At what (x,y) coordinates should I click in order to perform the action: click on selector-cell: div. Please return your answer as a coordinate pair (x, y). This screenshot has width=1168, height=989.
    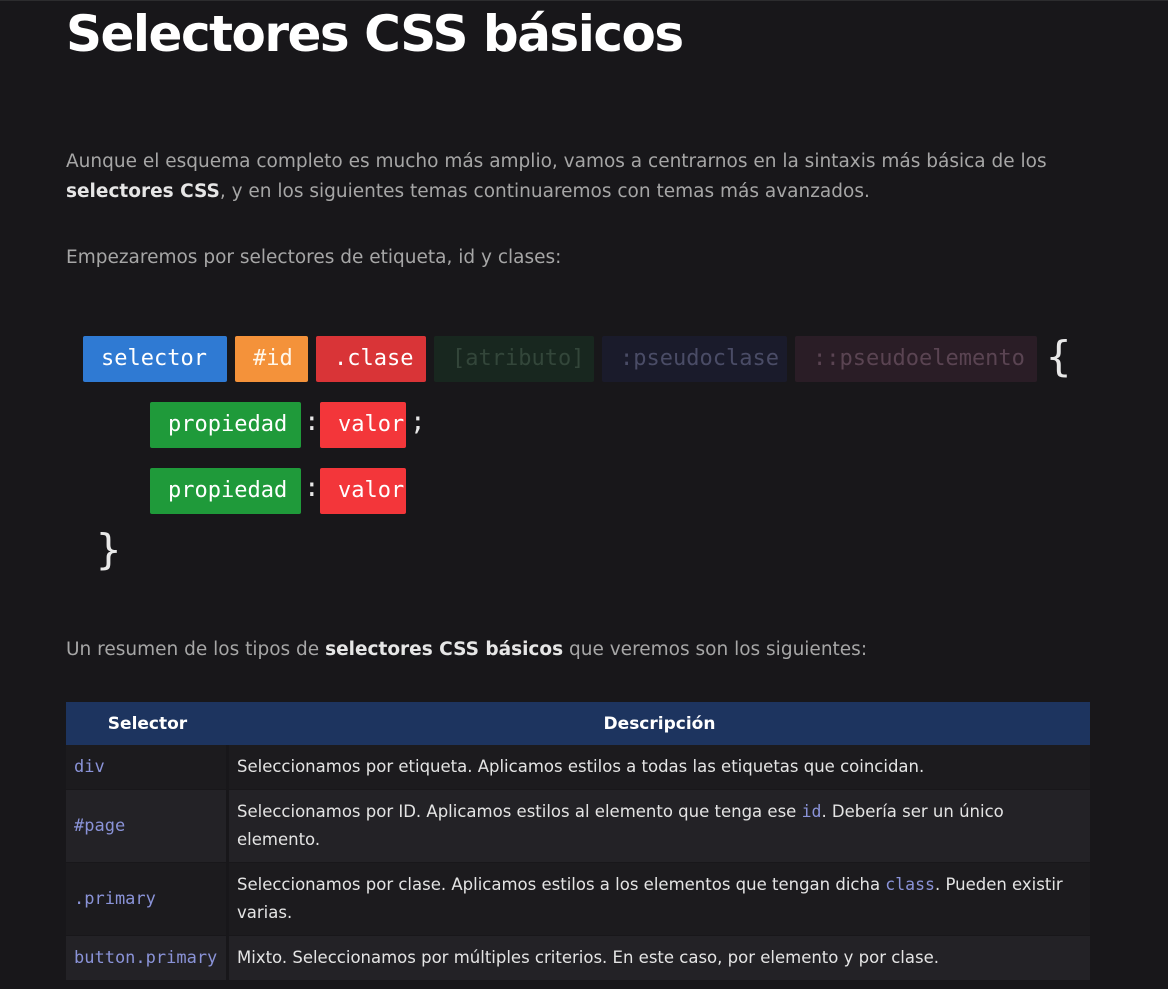
    Looking at the image, I should click on (147, 767).